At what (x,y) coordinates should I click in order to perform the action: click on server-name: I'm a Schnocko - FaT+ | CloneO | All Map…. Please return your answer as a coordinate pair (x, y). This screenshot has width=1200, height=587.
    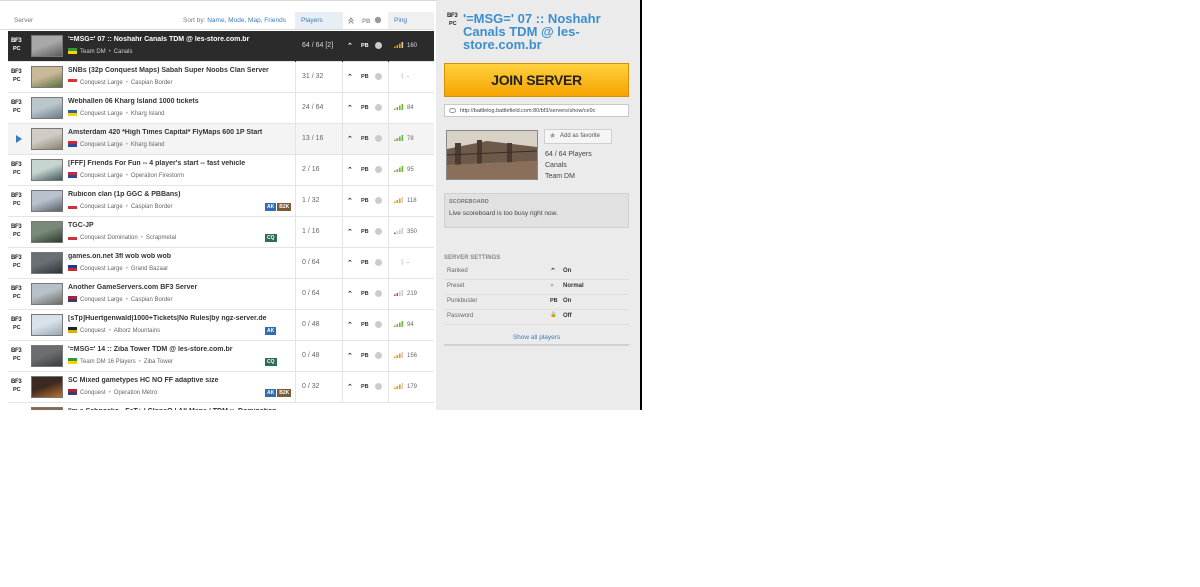
    Looking at the image, I should click on (184, 409).